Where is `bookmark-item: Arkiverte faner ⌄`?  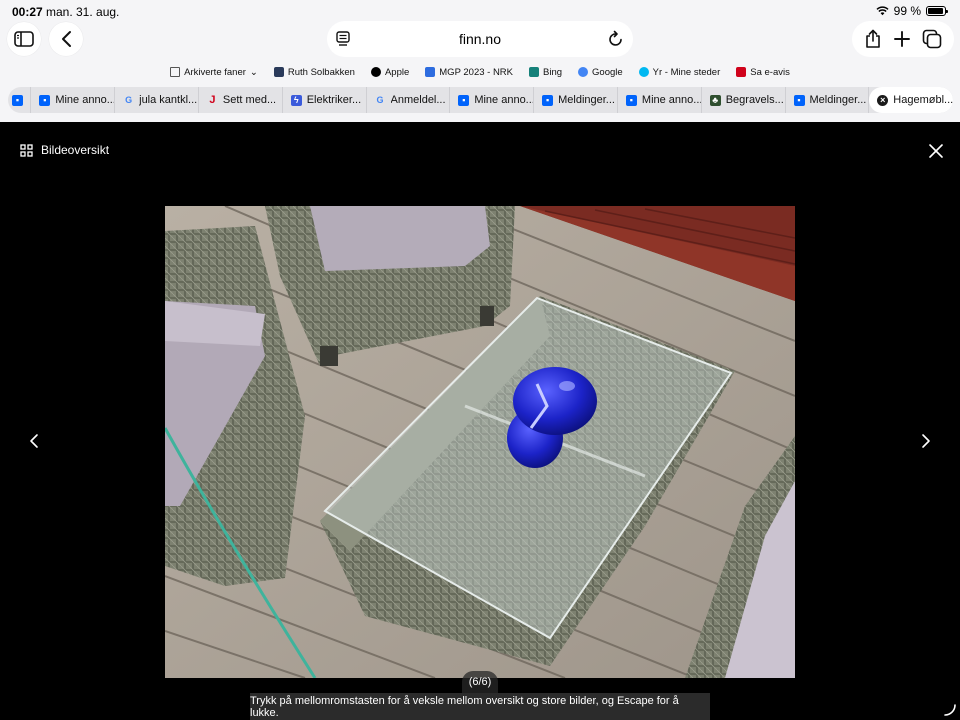 bookmark-item: Arkiverte faner ⌄ is located at coordinates (214, 72).